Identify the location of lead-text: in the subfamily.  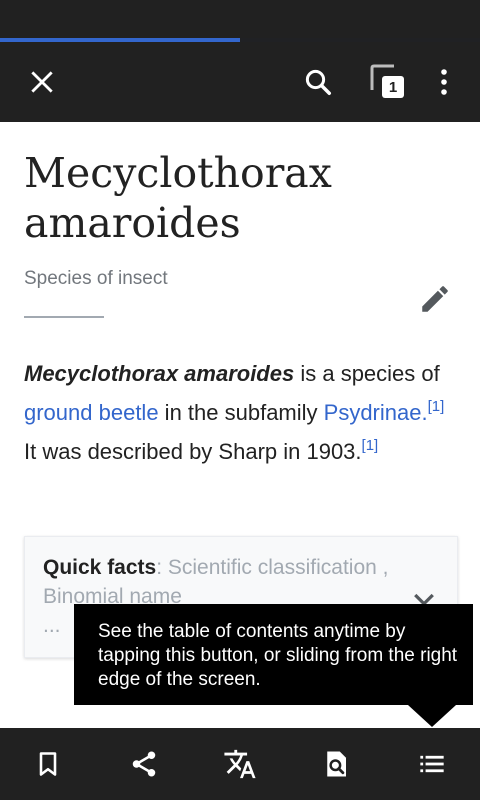
(241, 412).